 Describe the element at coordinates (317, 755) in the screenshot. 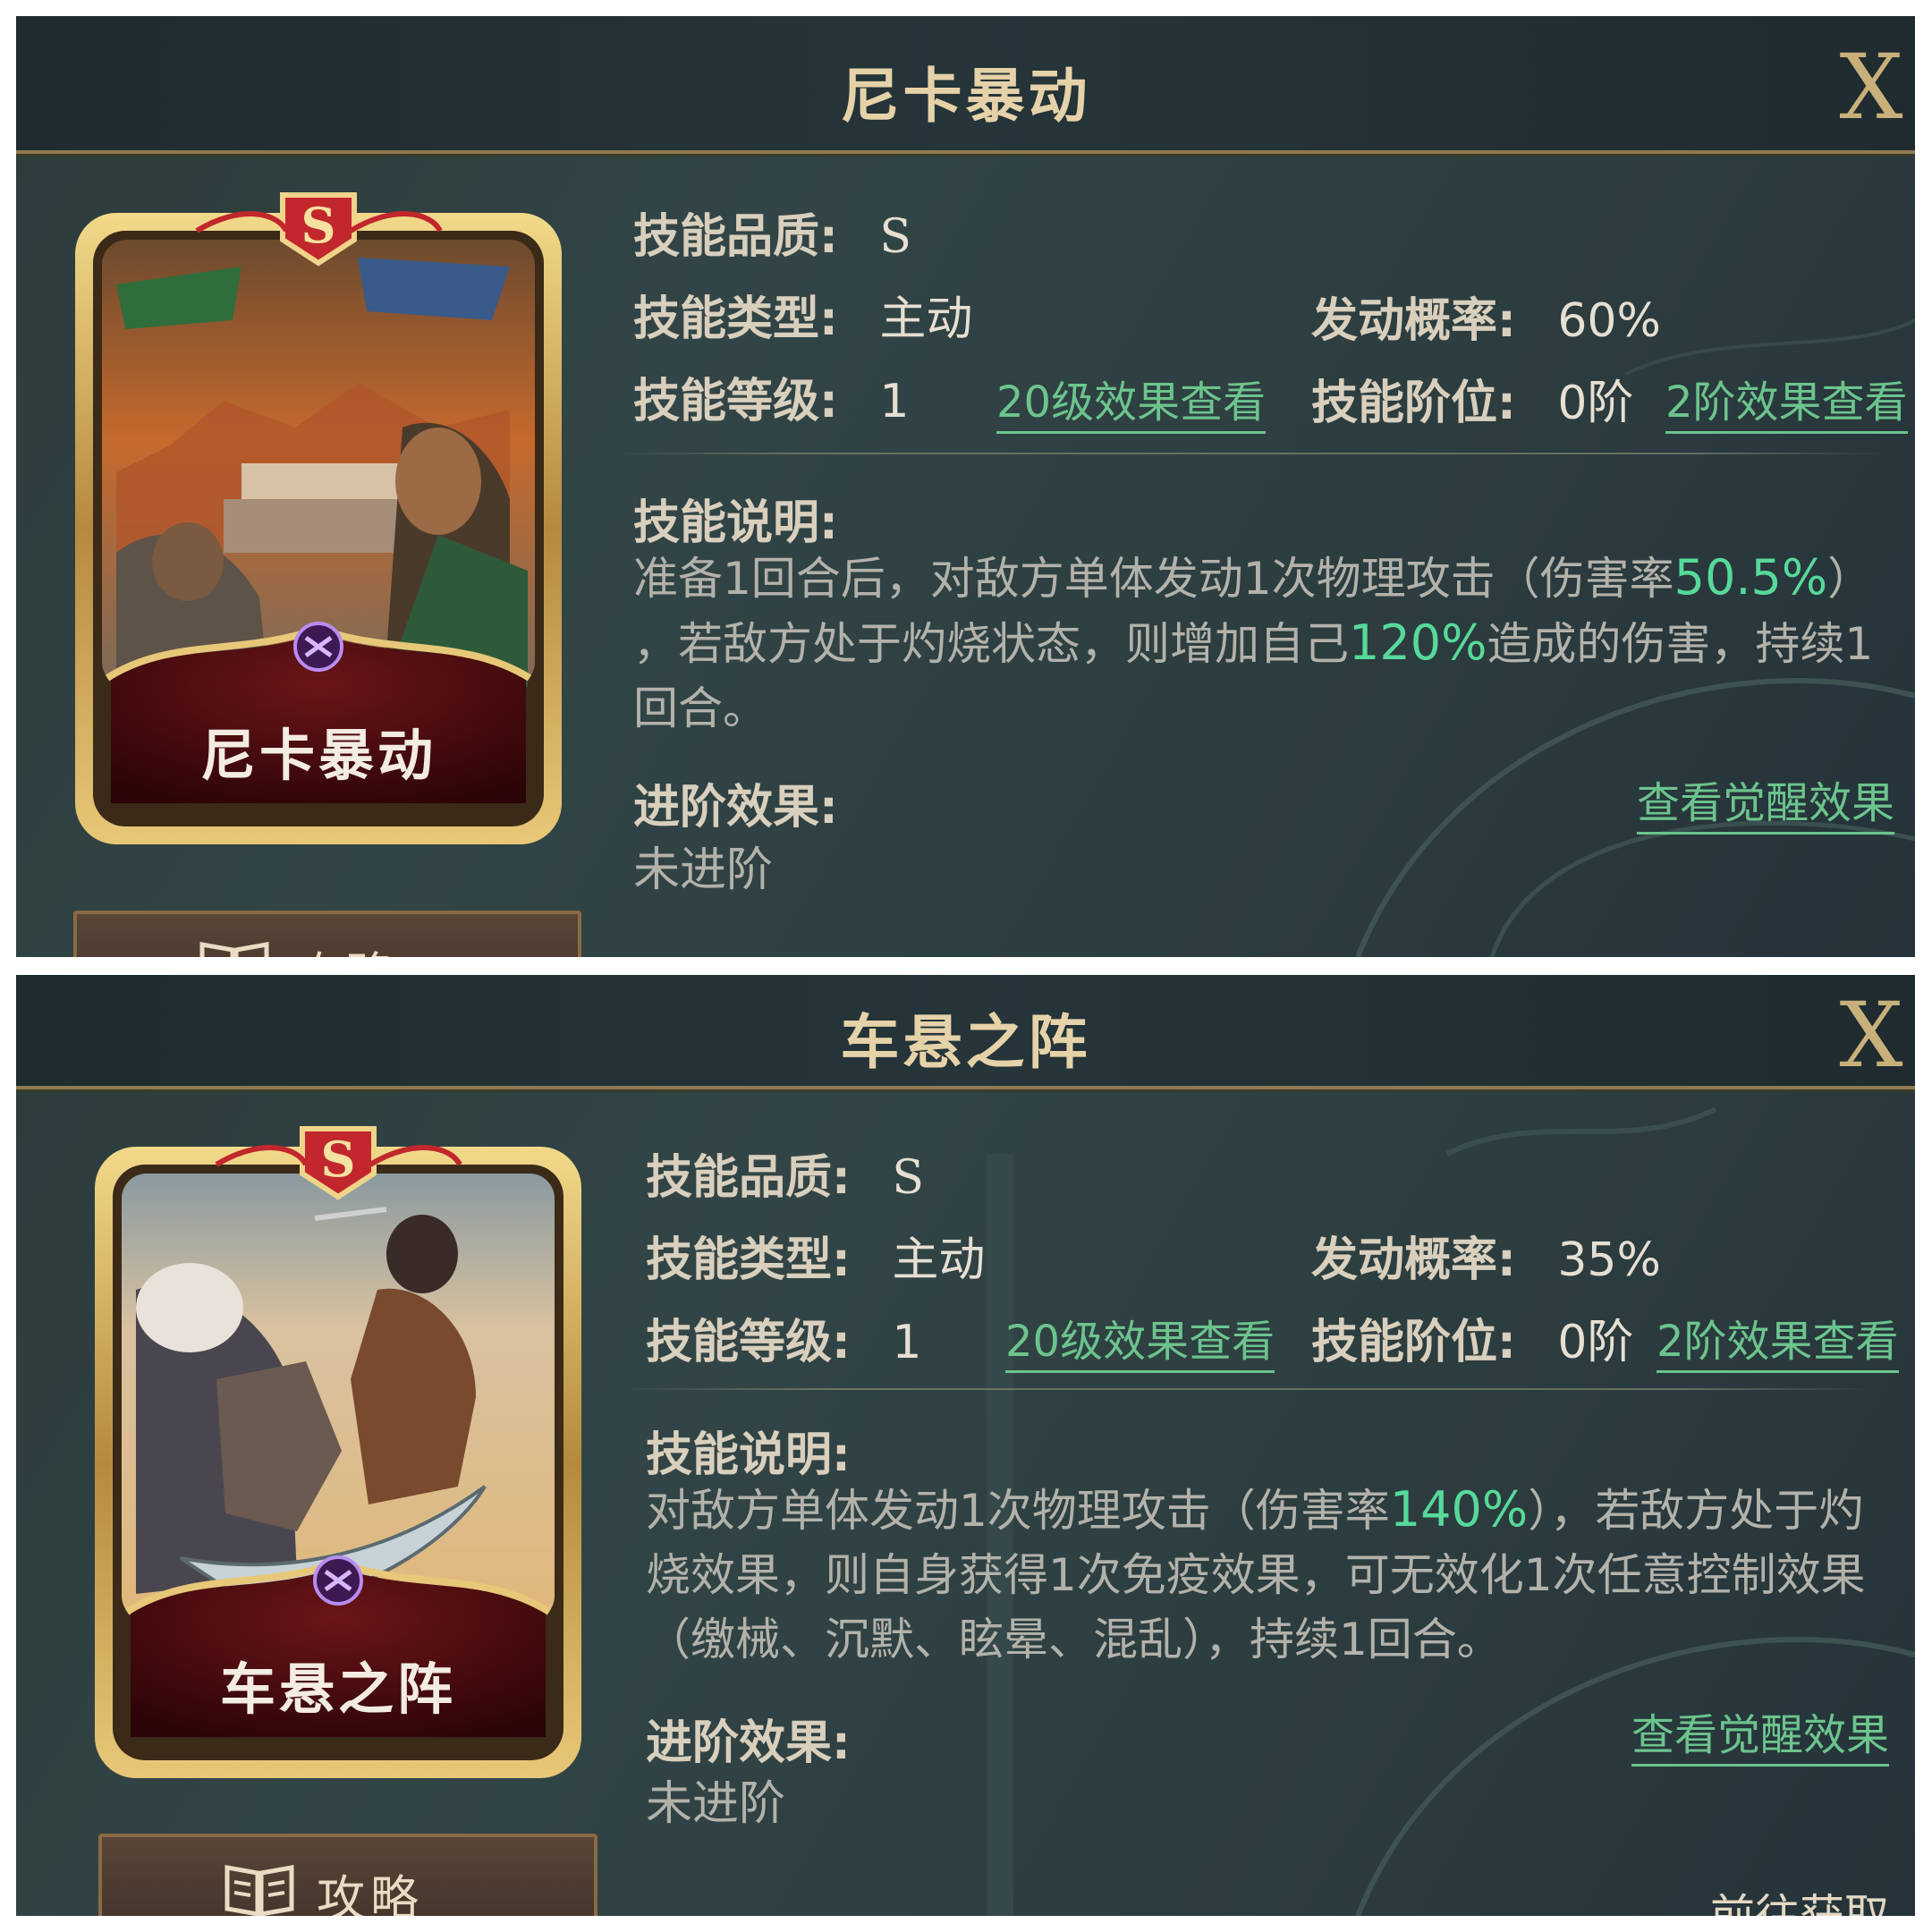

I see `card-name: 尼卡暴动` at that location.